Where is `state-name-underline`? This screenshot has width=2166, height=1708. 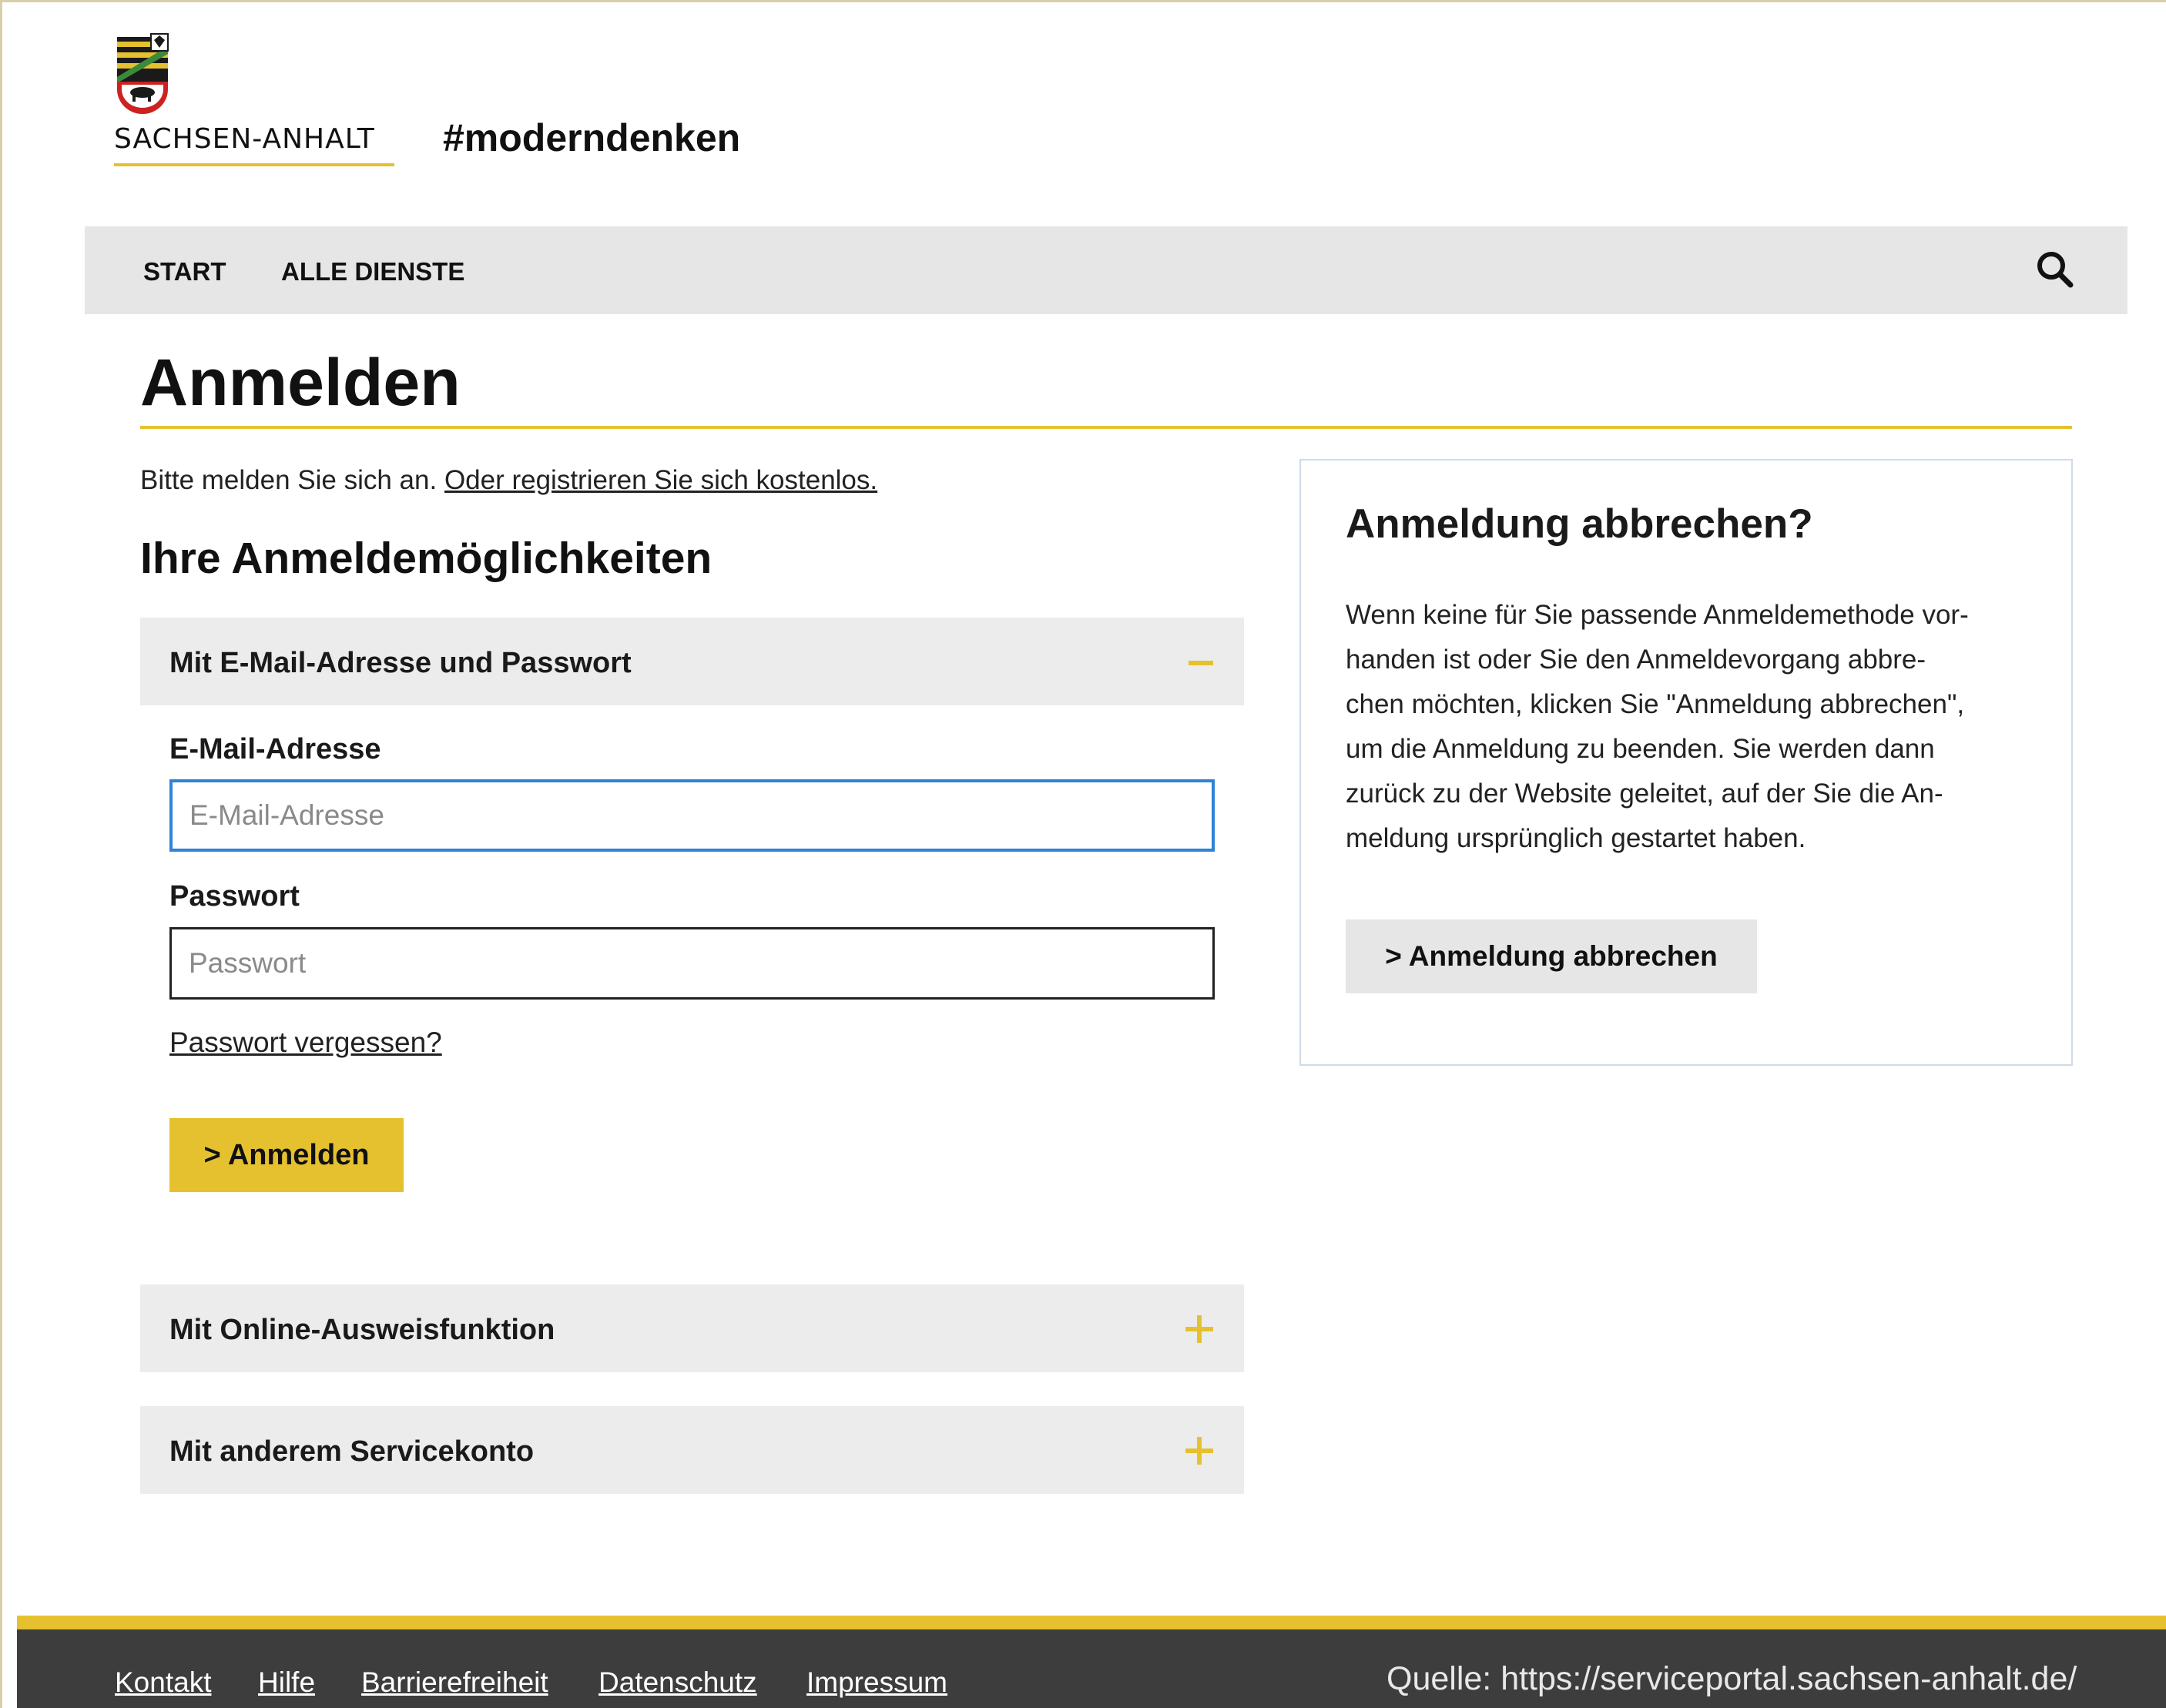 state-name-underline is located at coordinates (254, 164).